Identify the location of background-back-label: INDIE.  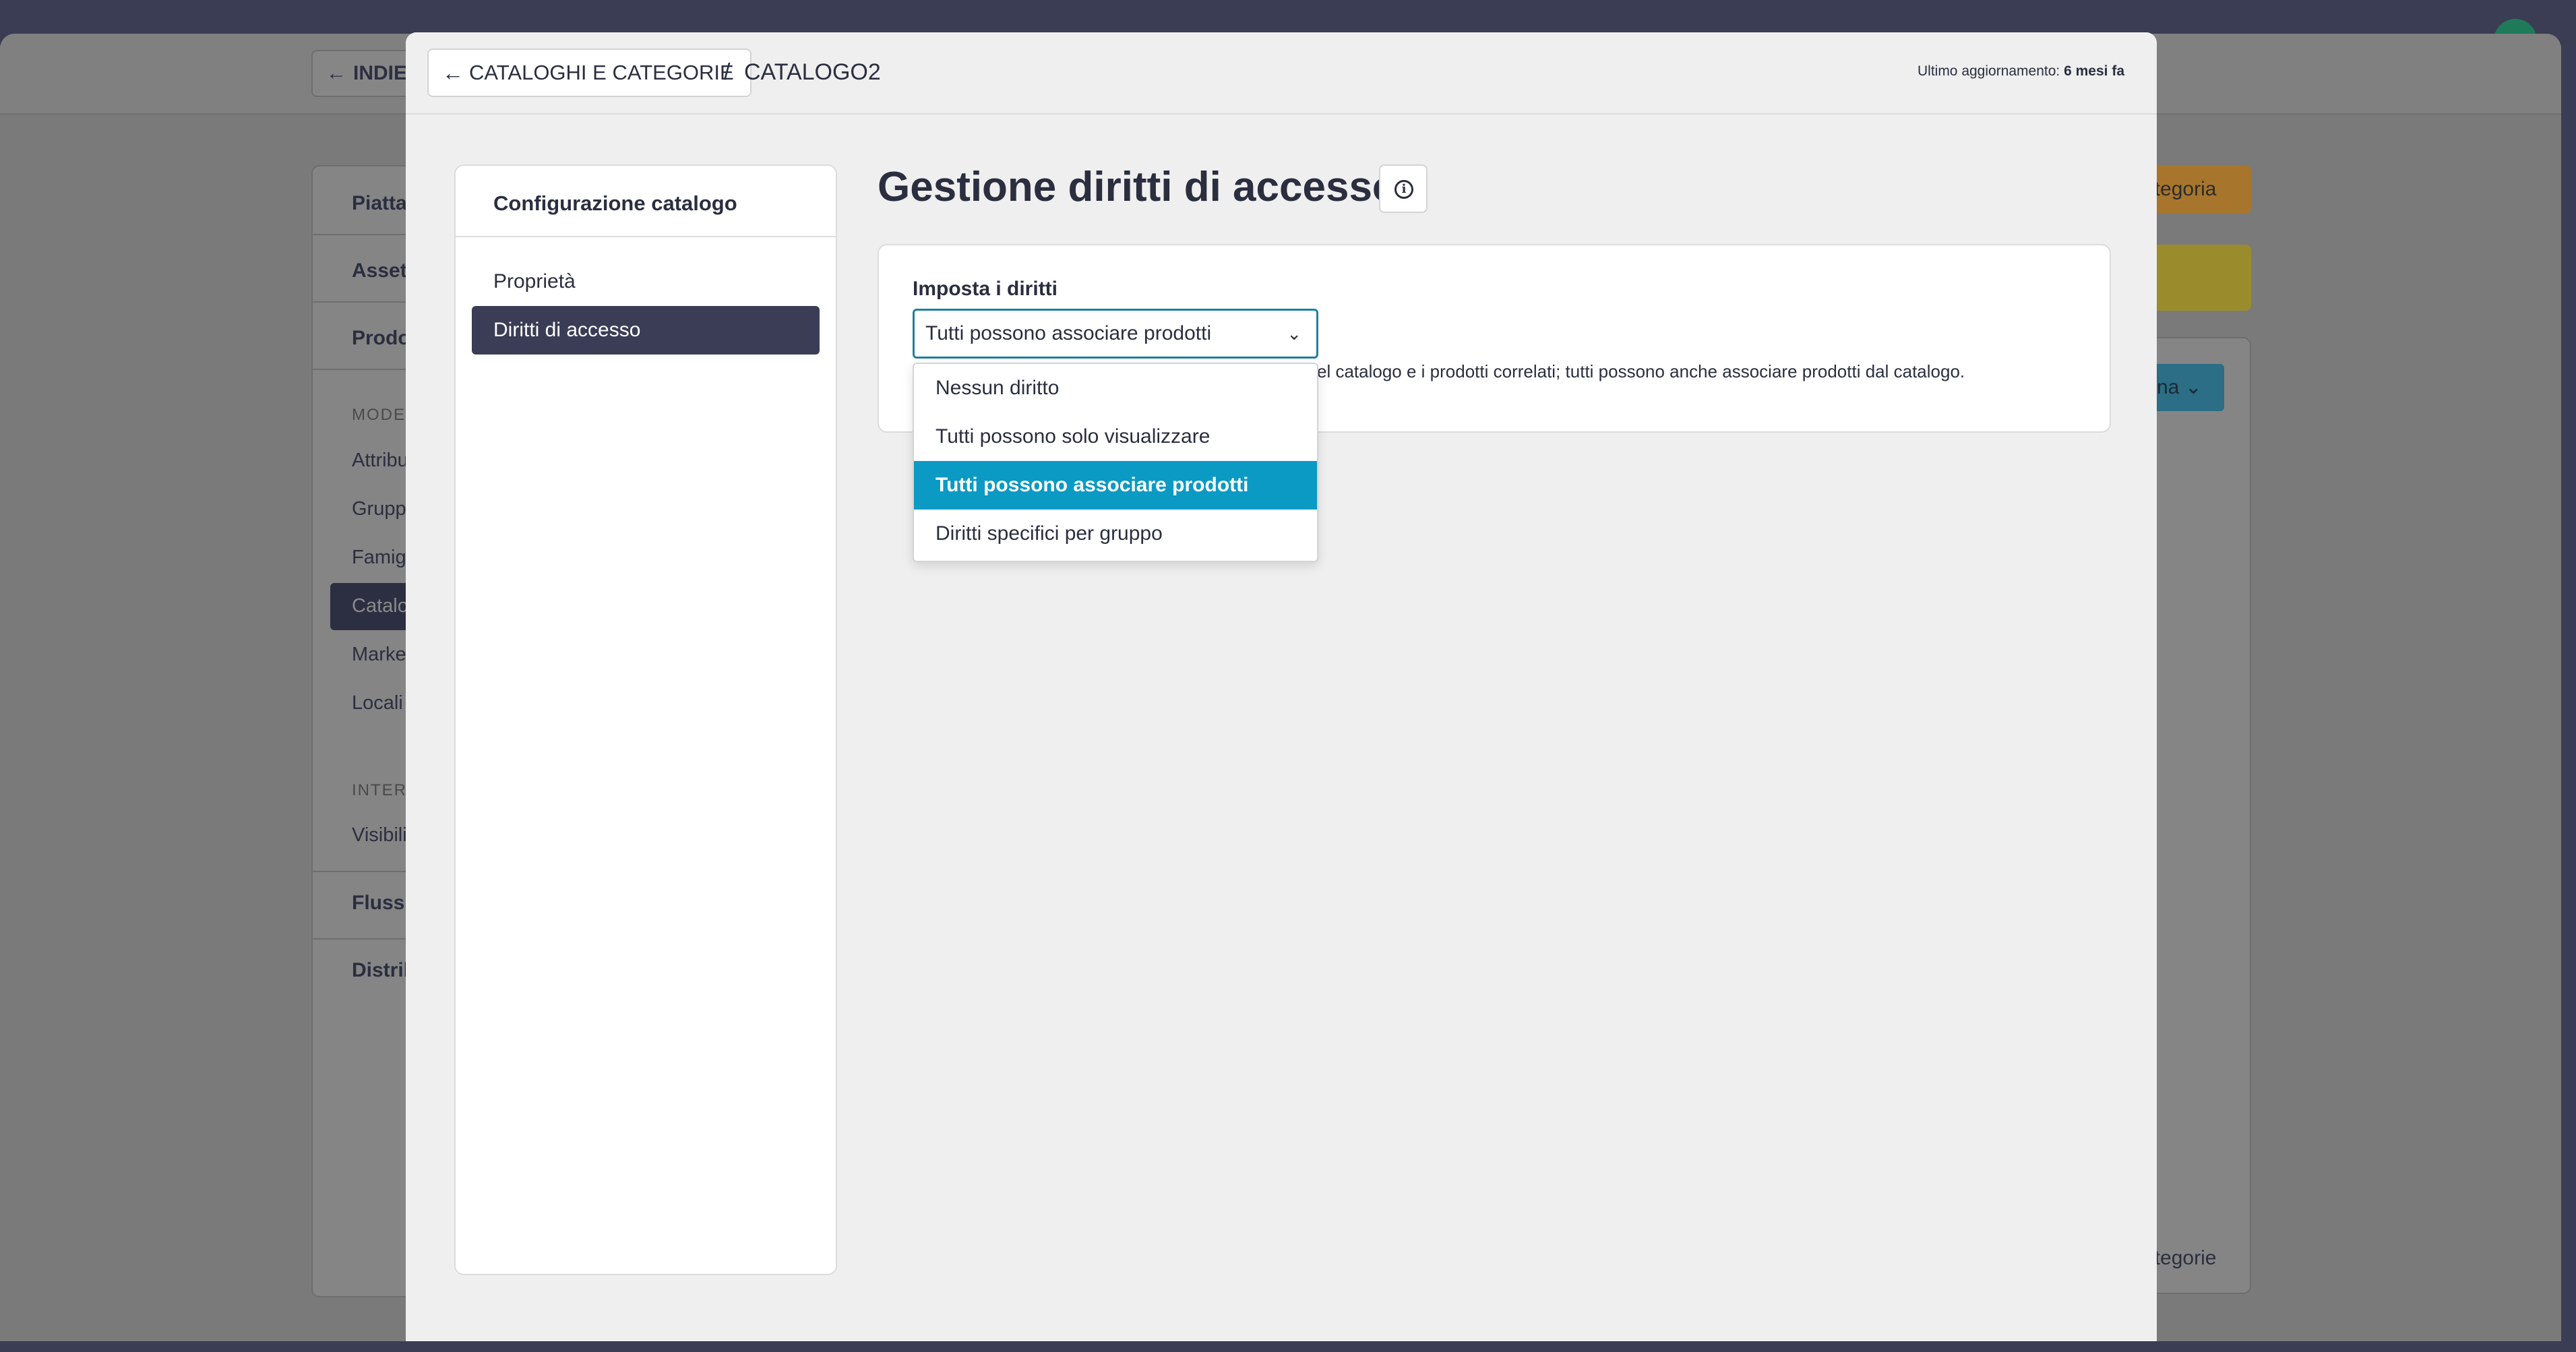
(380, 73).